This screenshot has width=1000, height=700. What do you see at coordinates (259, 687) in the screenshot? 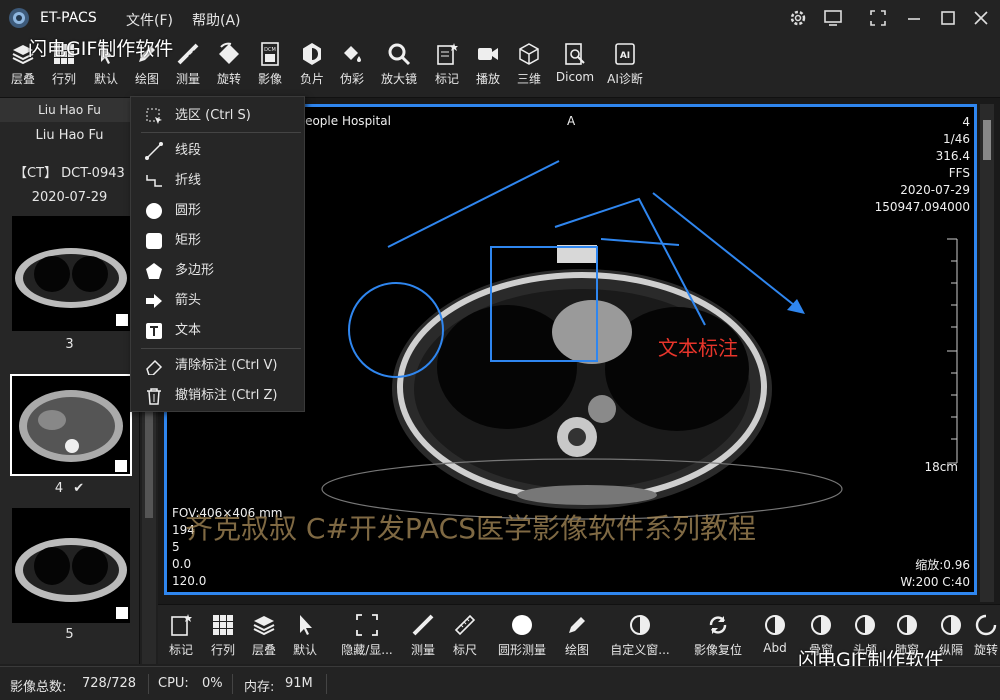
I see `memory-label: 内存:` at bounding box center [259, 687].